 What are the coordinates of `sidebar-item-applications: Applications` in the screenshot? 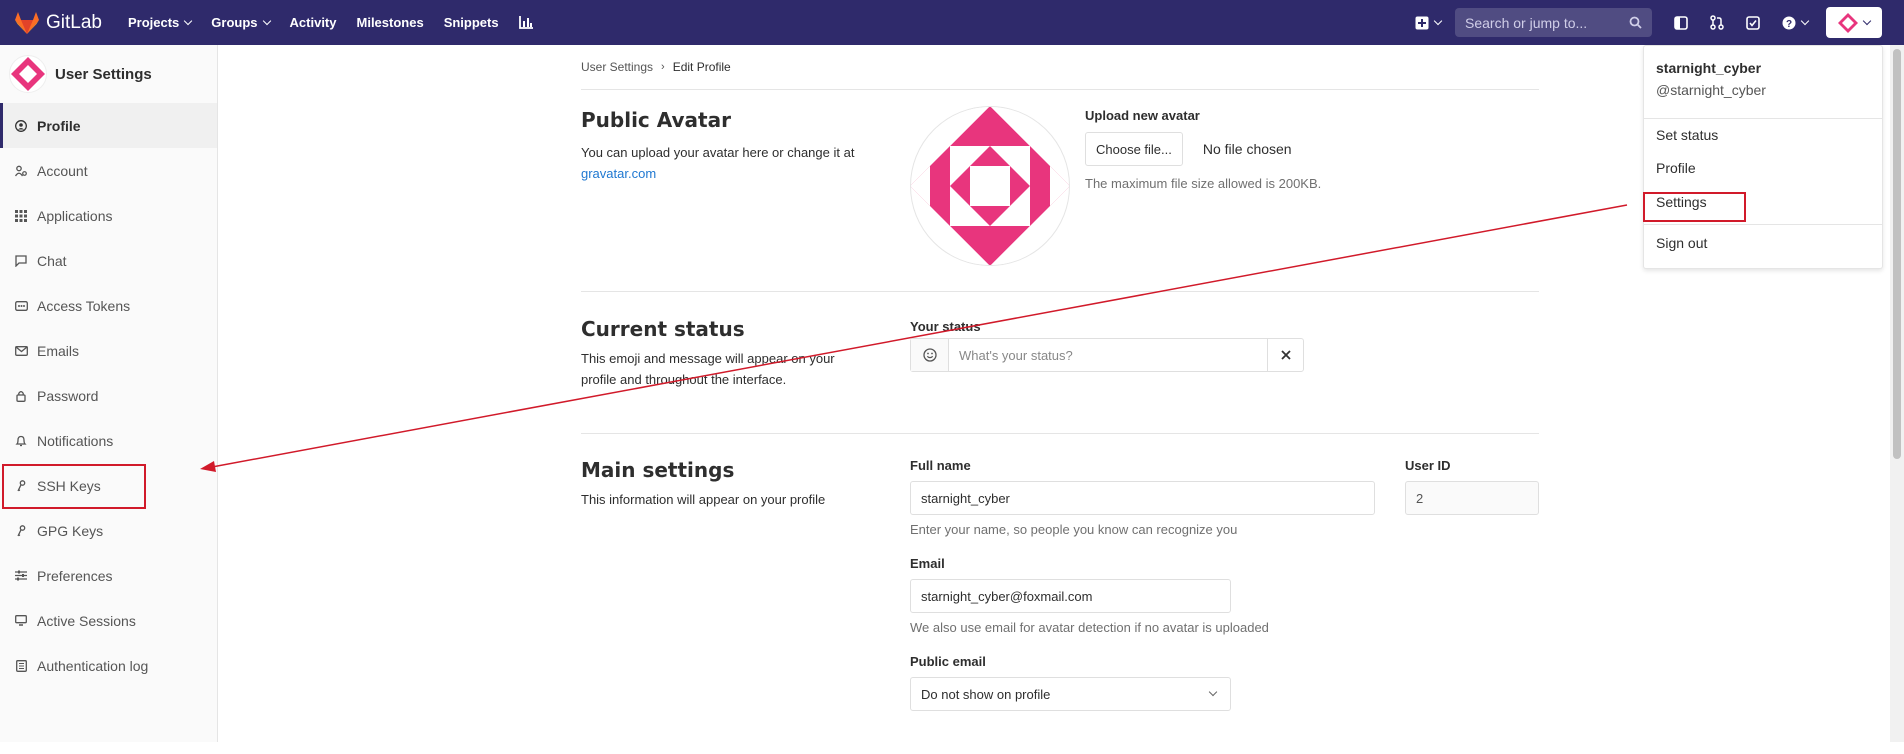 It's located at (108, 215).